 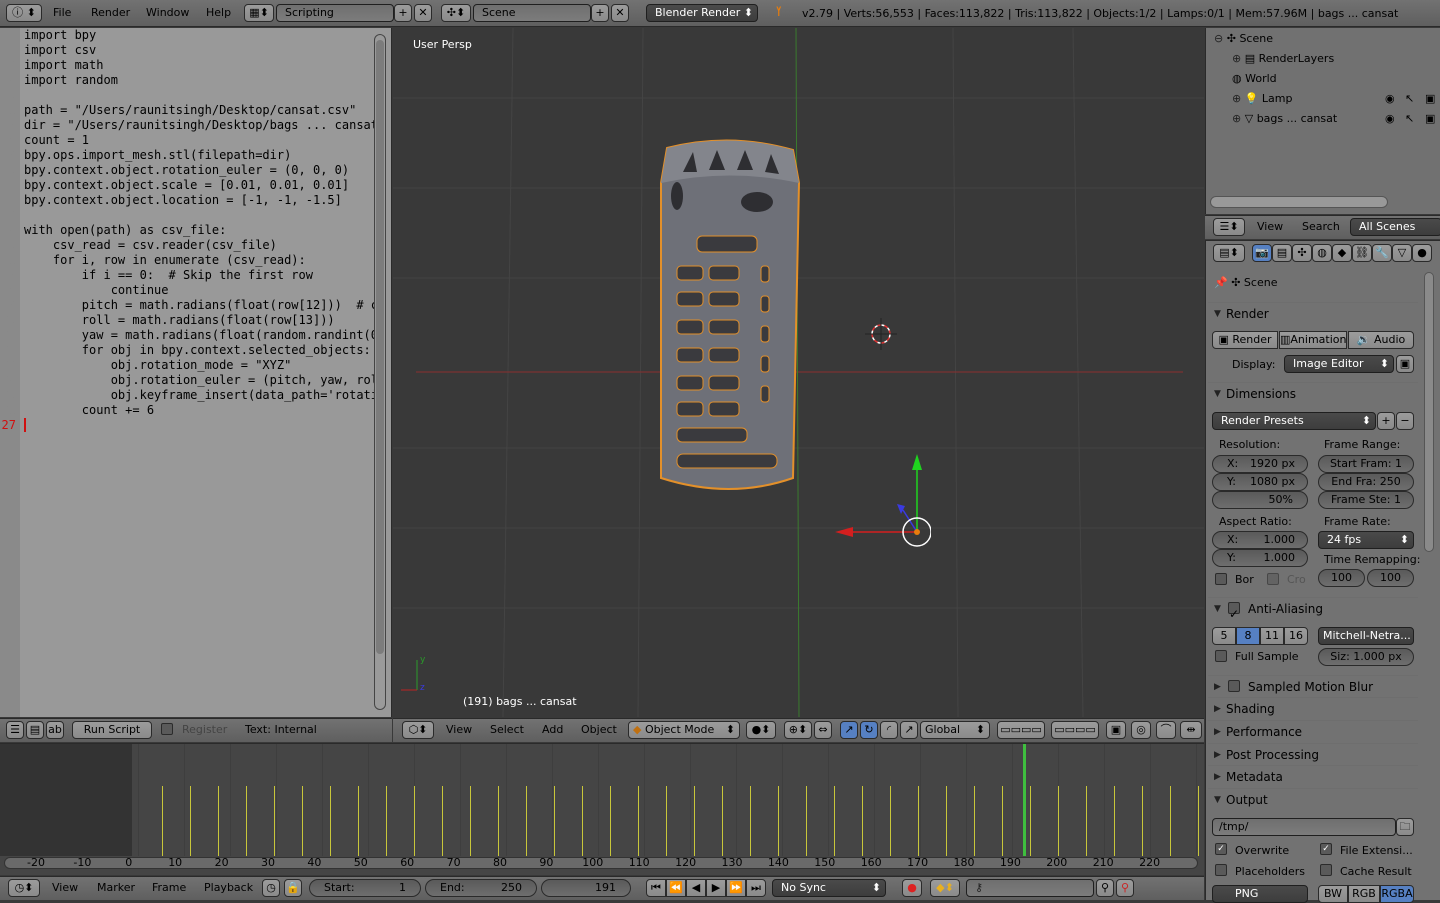 What do you see at coordinates (150, 245) in the screenshot?
I see `code-line: csv_read = csv.reader(csv_file)` at bounding box center [150, 245].